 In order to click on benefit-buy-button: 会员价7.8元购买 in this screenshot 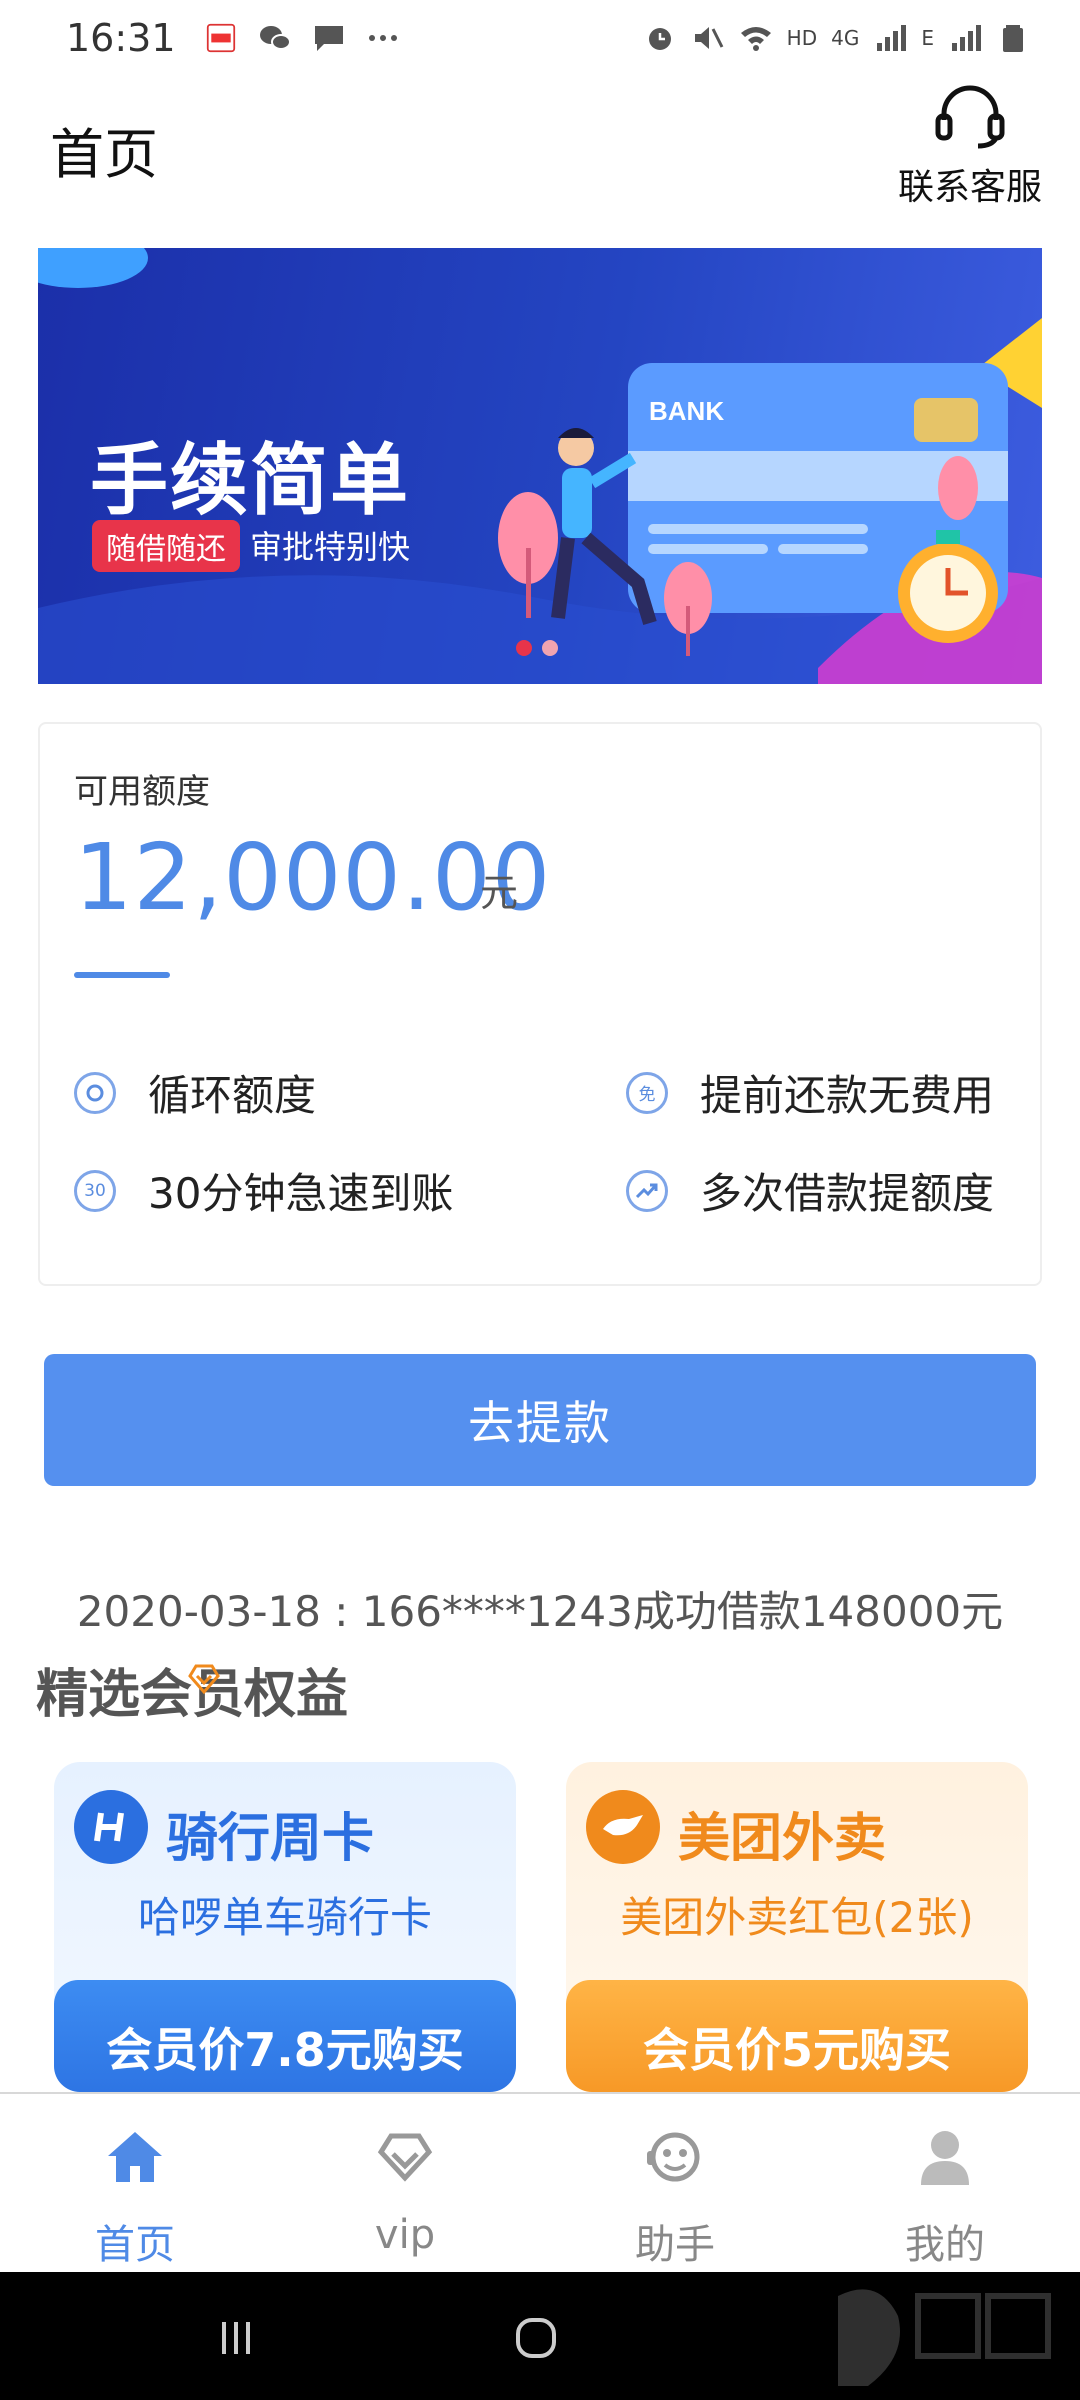, I will do `click(285, 2036)`.